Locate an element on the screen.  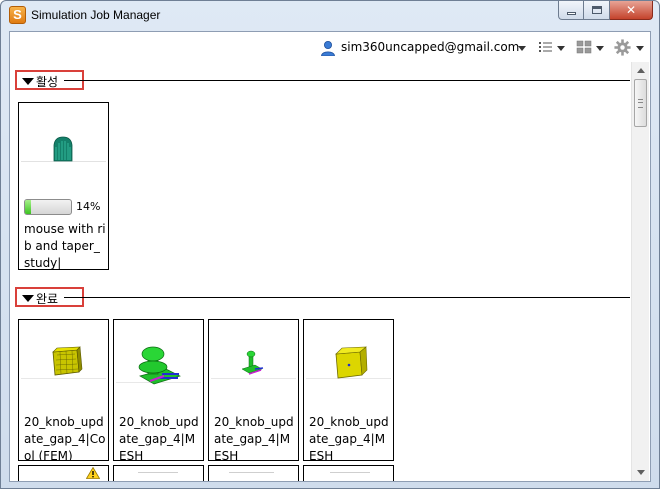
section-highlight-box: 활성 is located at coordinates (50, 80).